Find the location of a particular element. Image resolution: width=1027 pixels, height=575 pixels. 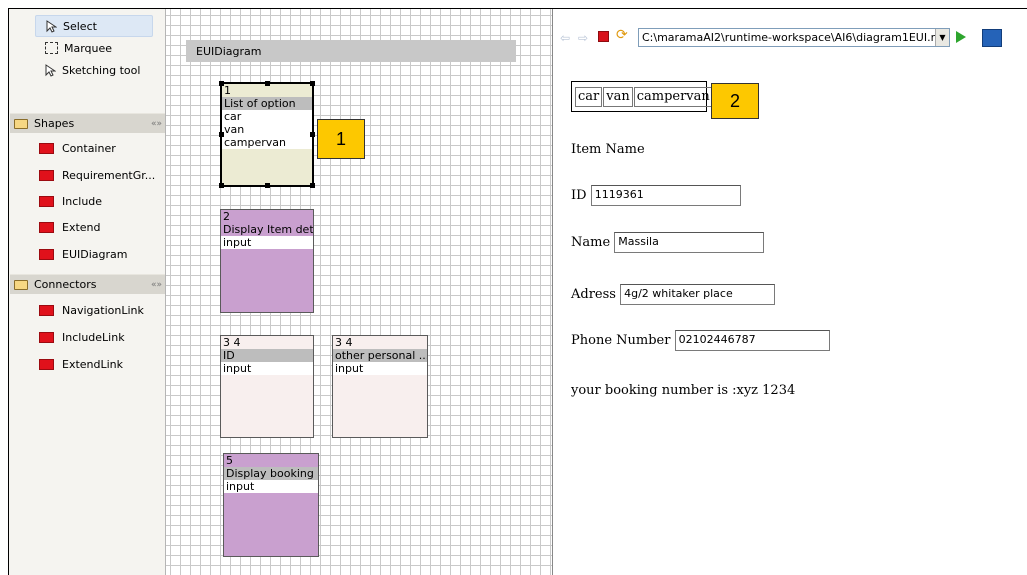

include-shape-icon is located at coordinates (46, 201).